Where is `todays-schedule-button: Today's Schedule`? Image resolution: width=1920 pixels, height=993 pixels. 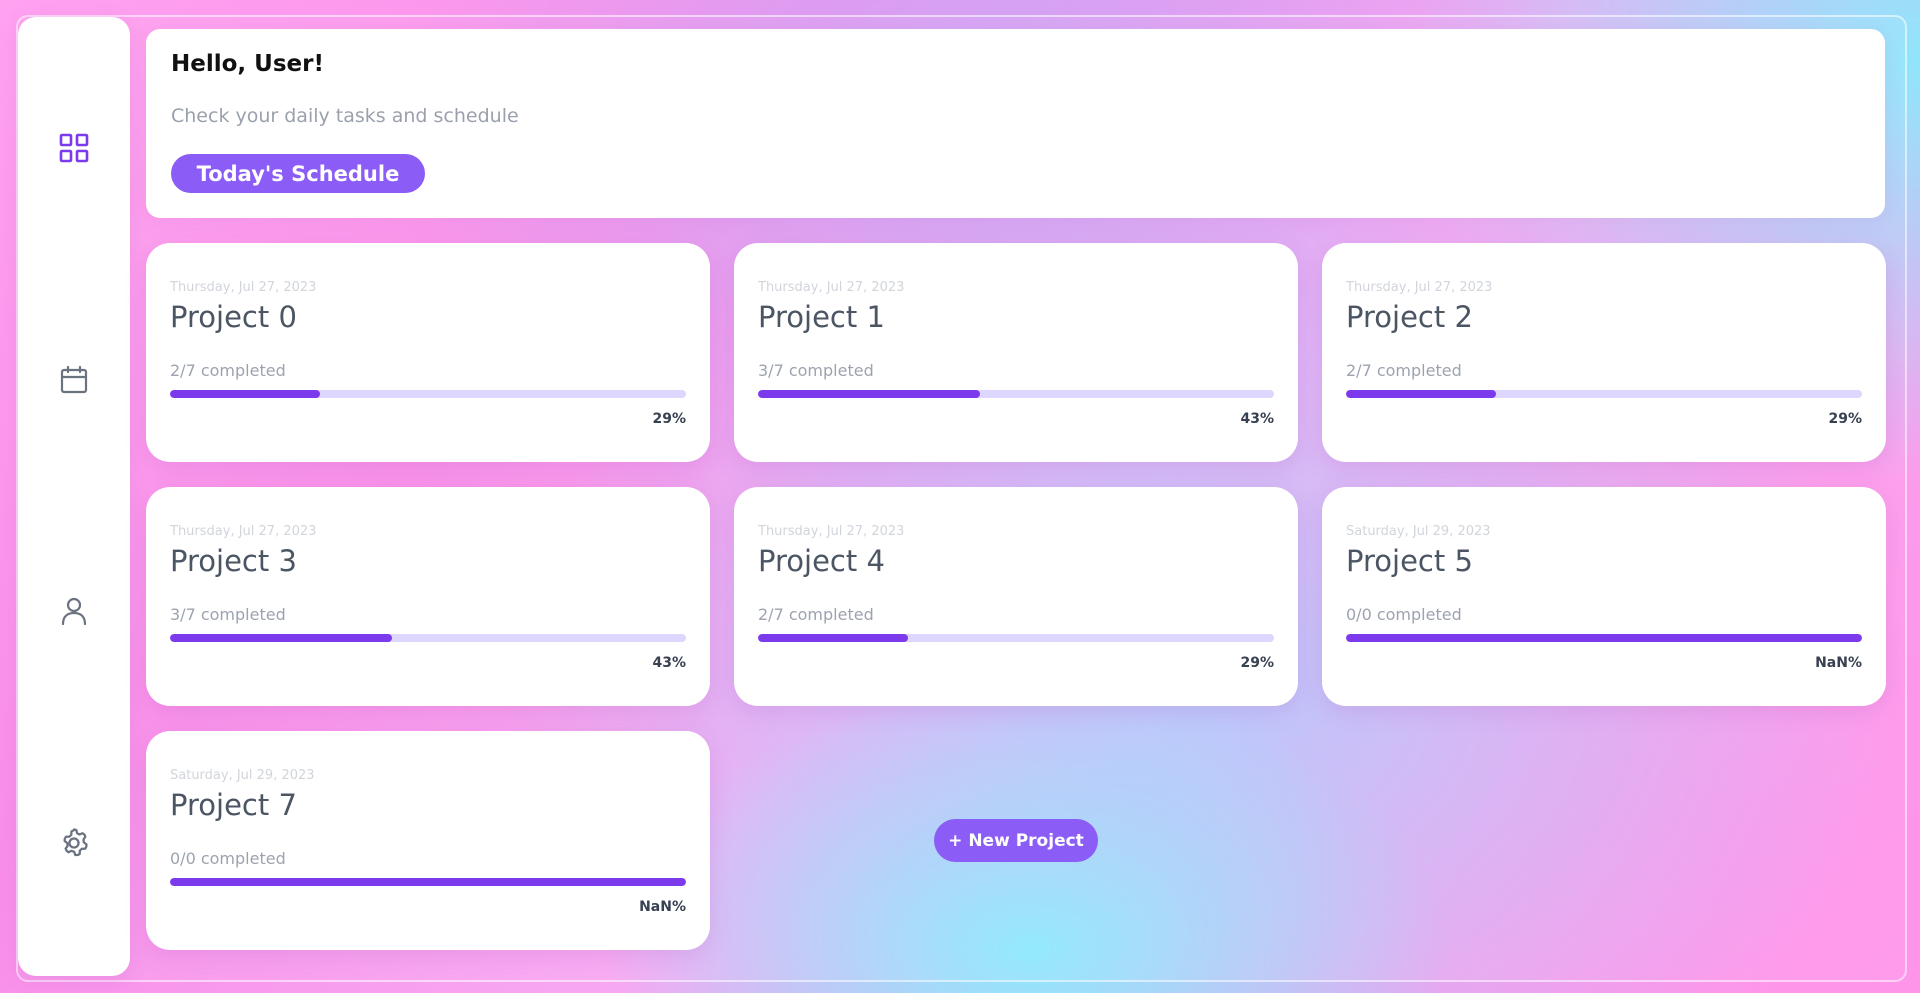
todays-schedule-button: Today's Schedule is located at coordinates (298, 173).